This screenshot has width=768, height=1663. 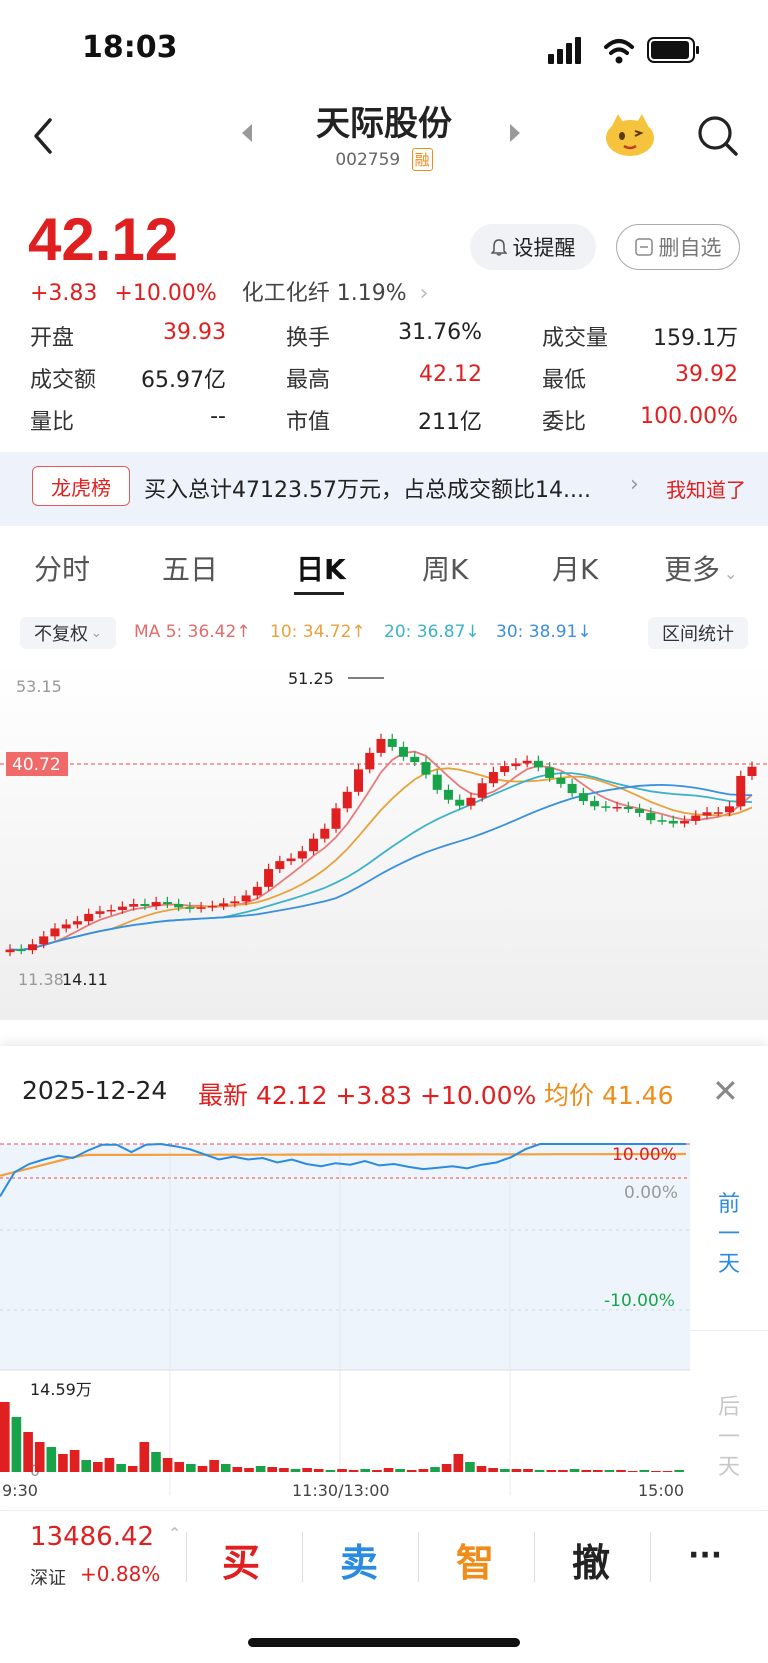 I want to click on set-alert-button: 设提醒, so click(x=533, y=247).